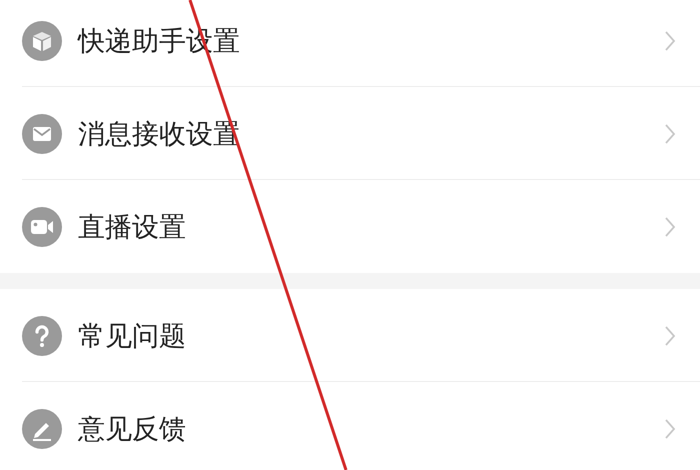 Image resolution: width=700 pixels, height=470 pixels. Describe the element at coordinates (42, 428) in the screenshot. I see `pencil-icon` at that location.